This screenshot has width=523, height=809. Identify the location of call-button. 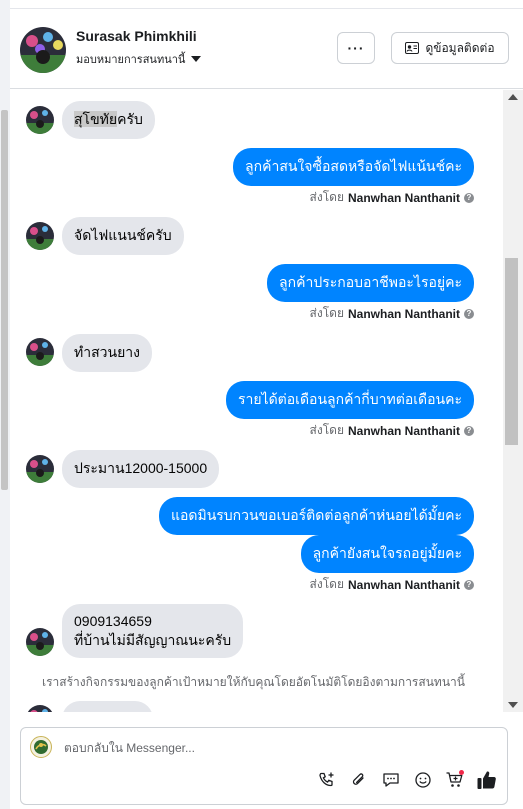
(327, 780).